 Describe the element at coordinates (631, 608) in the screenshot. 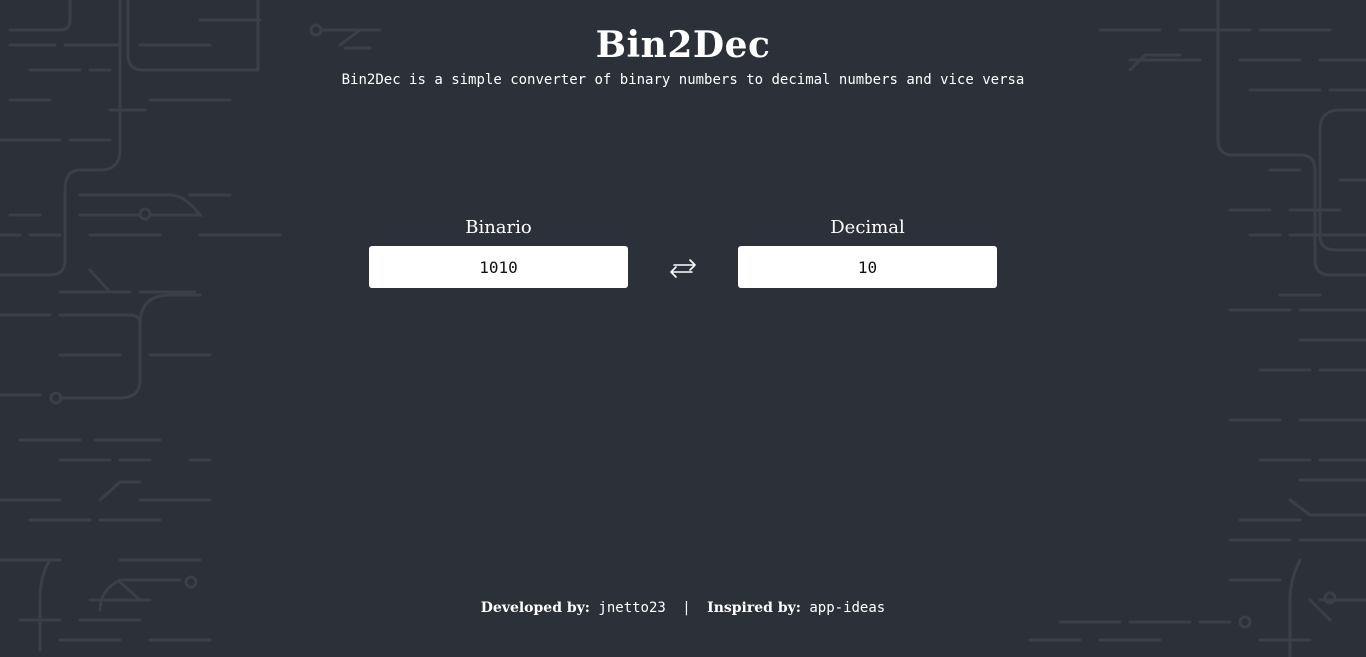

I see `developer-link: jnetto23` at that location.